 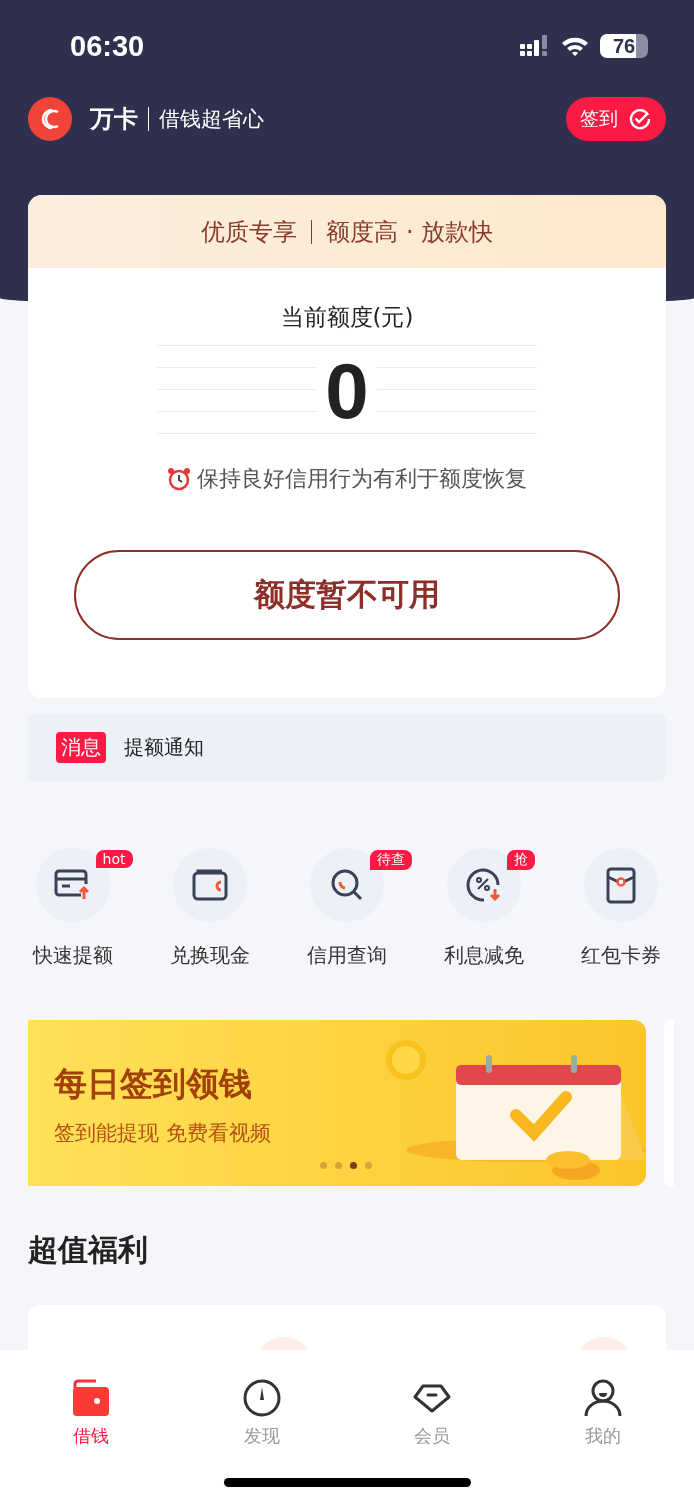 What do you see at coordinates (162, 1133) in the screenshot?
I see `promo-subtitle: 签到能提现 免费看视频` at bounding box center [162, 1133].